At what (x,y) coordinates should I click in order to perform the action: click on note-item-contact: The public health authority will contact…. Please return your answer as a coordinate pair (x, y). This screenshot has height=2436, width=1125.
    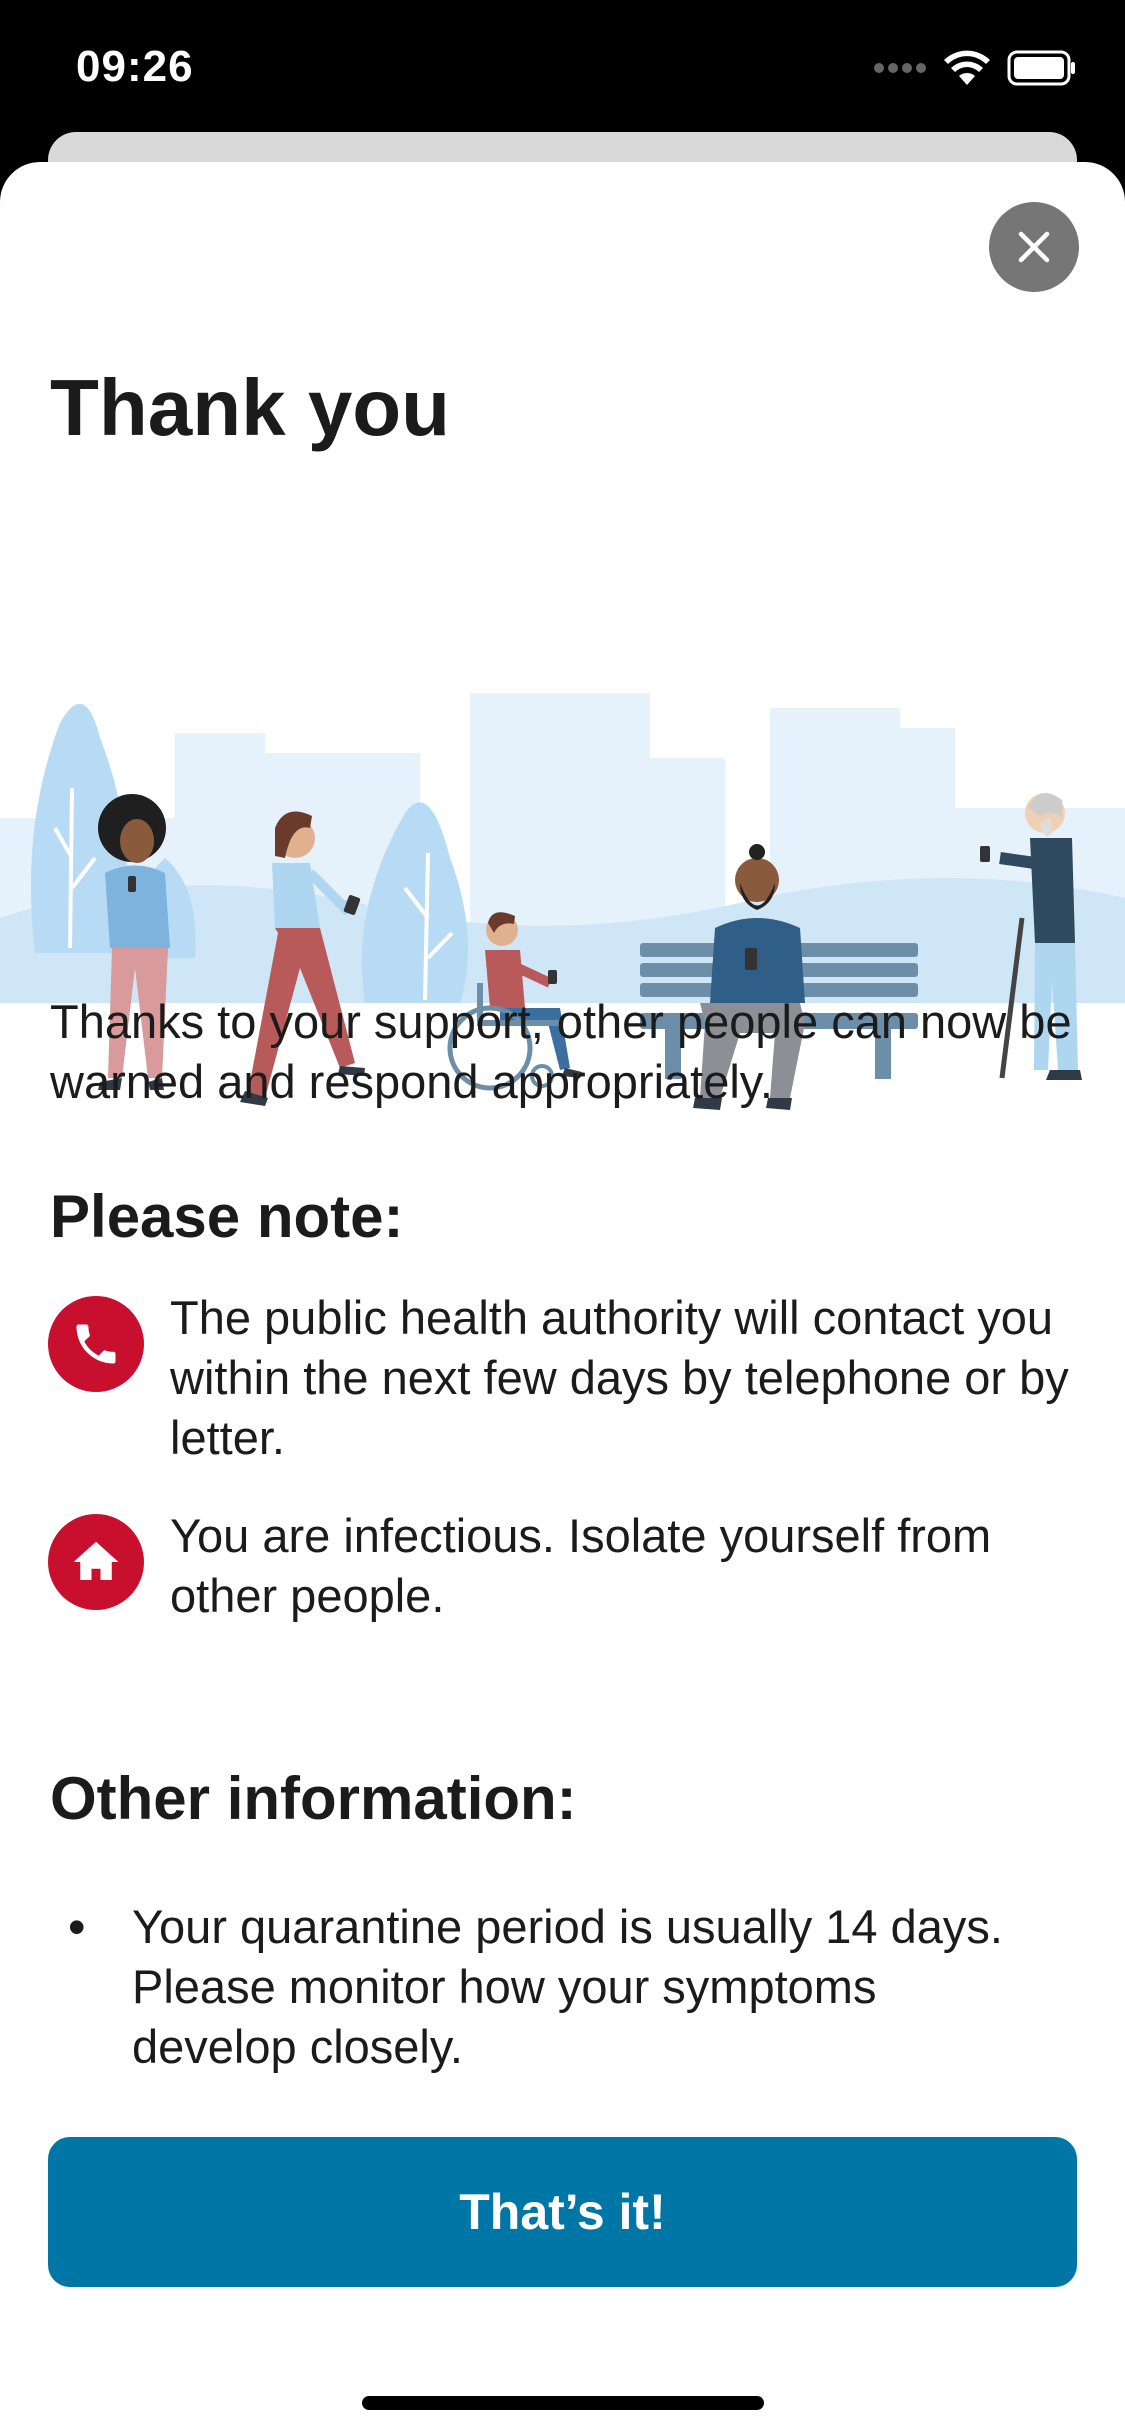
    Looking at the image, I should click on (568, 1378).